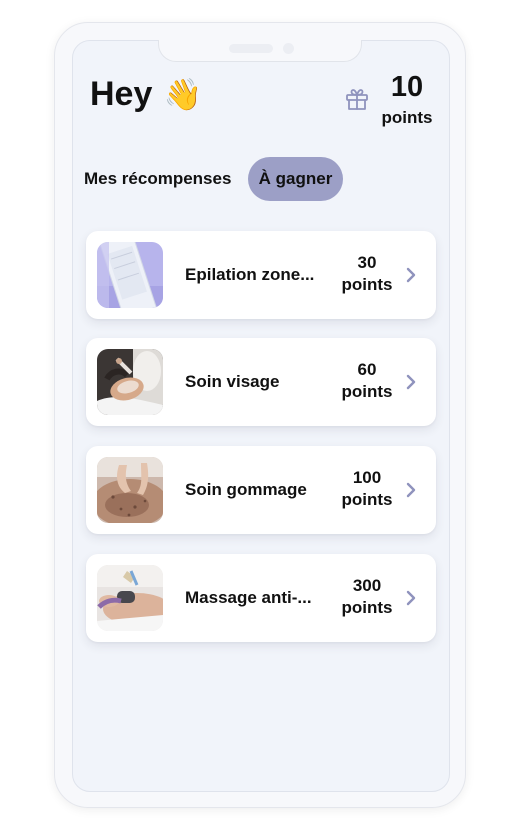 This screenshot has height=831, width=518. What do you see at coordinates (367, 381) in the screenshot?
I see `reward-points: 60 points` at bounding box center [367, 381].